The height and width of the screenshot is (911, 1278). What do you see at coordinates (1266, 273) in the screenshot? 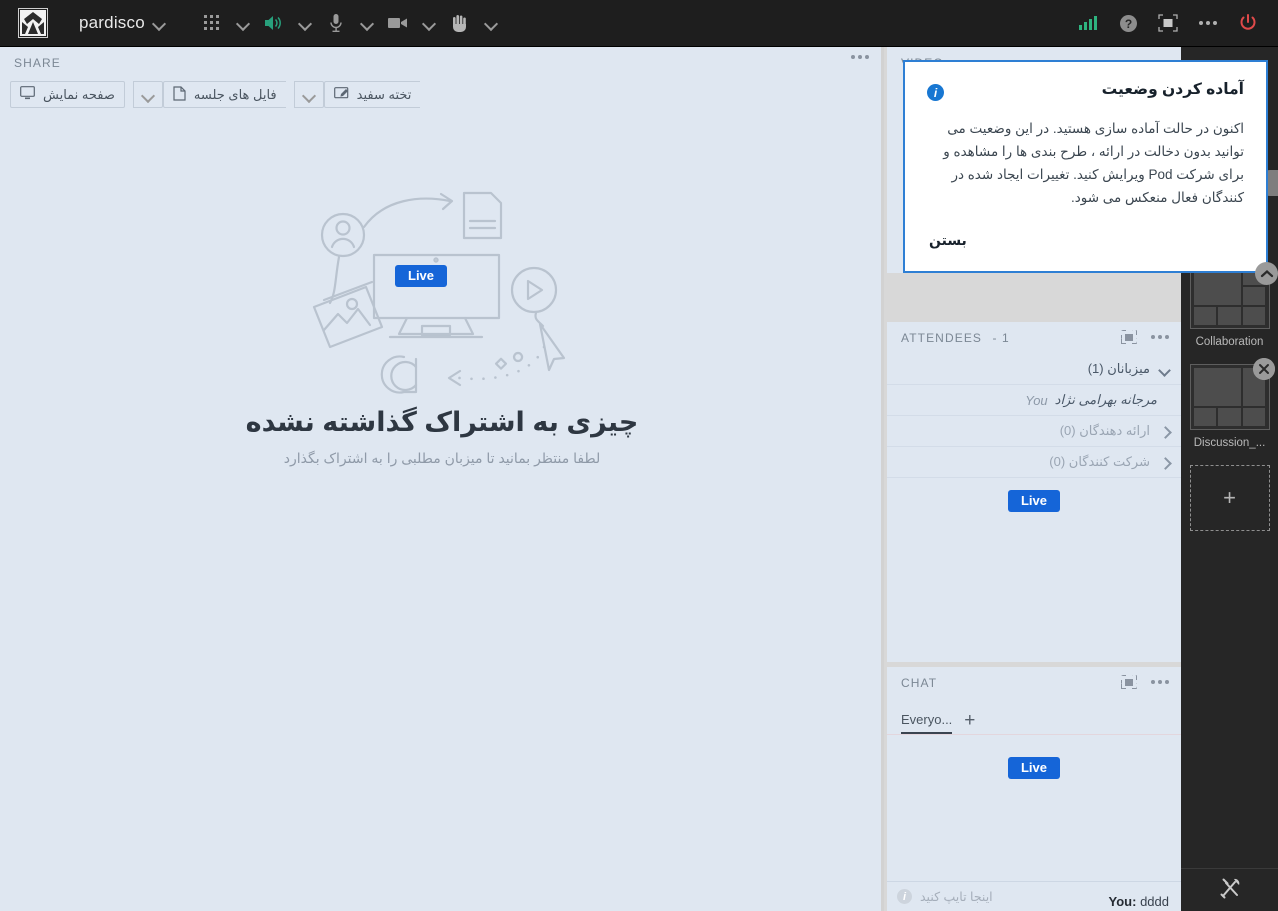
I see `scroll-up-chevron-icon` at bounding box center [1266, 273].